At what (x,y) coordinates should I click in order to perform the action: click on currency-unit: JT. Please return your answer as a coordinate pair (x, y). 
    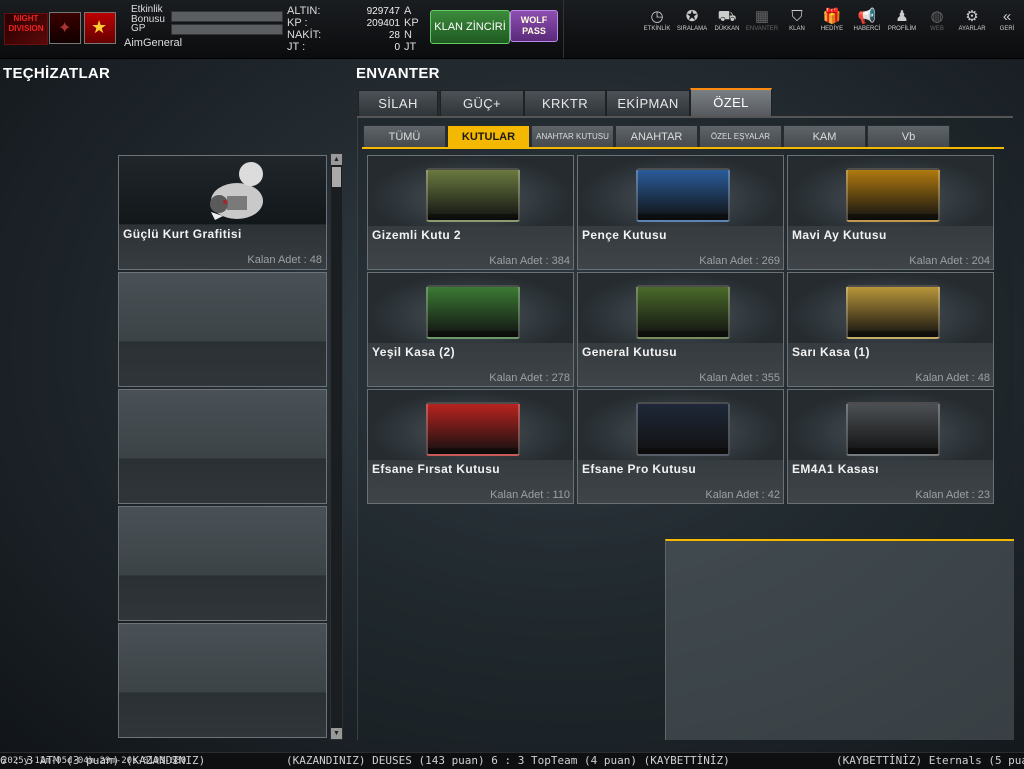
    Looking at the image, I should click on (410, 47).